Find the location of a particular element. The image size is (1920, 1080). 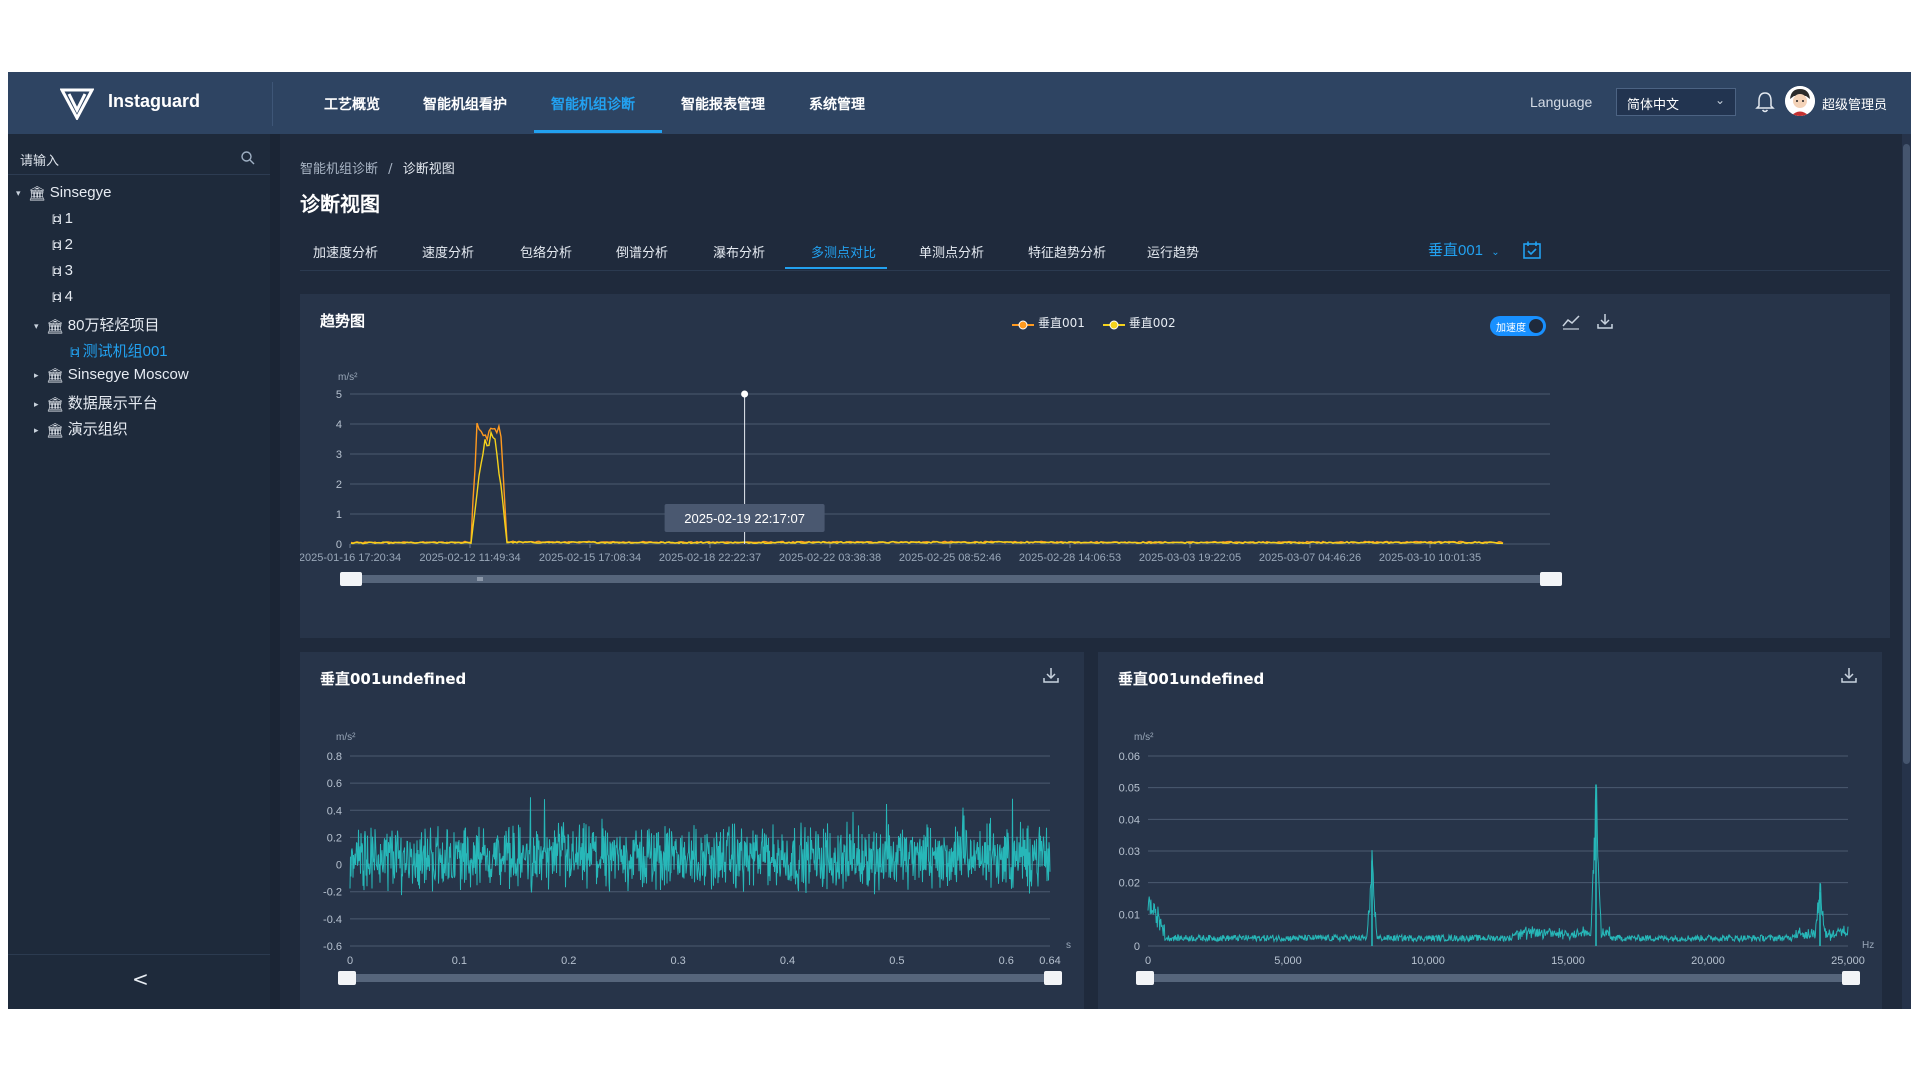

y-tick-label: -0.4 is located at coordinates (332, 920).